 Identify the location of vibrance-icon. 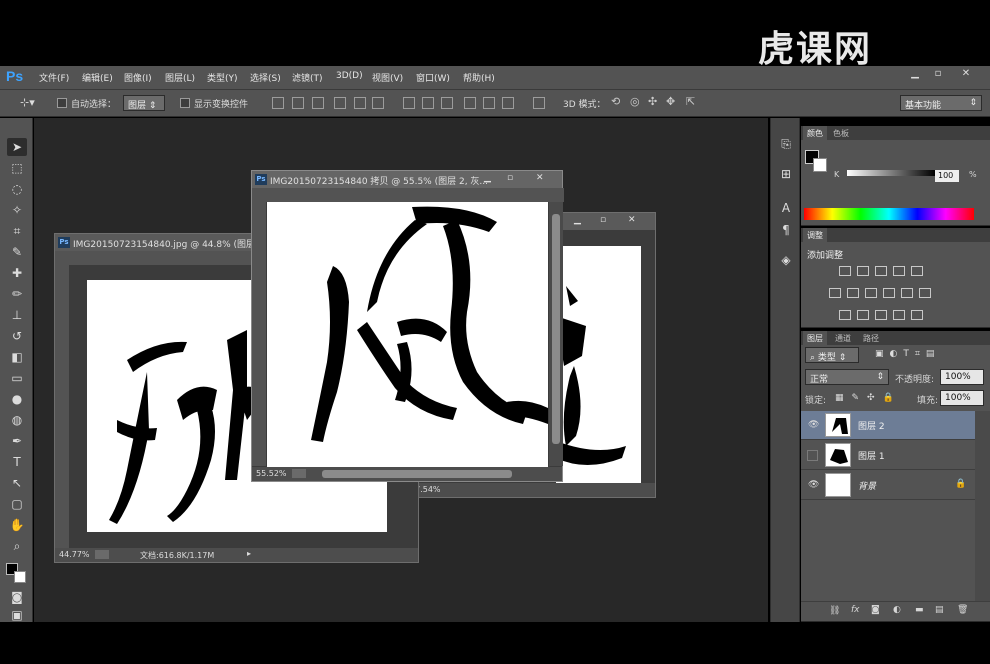
(917, 271).